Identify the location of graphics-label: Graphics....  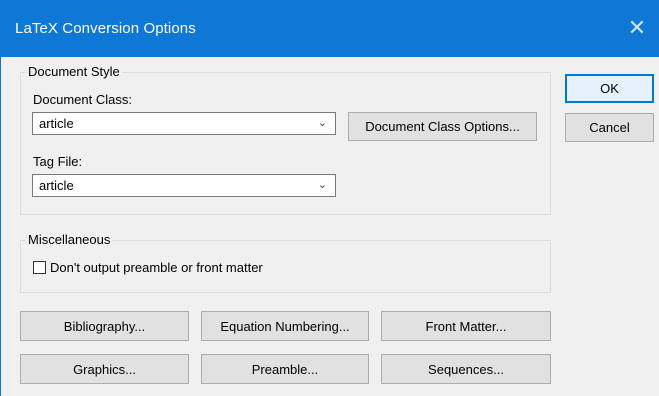
(104, 369).